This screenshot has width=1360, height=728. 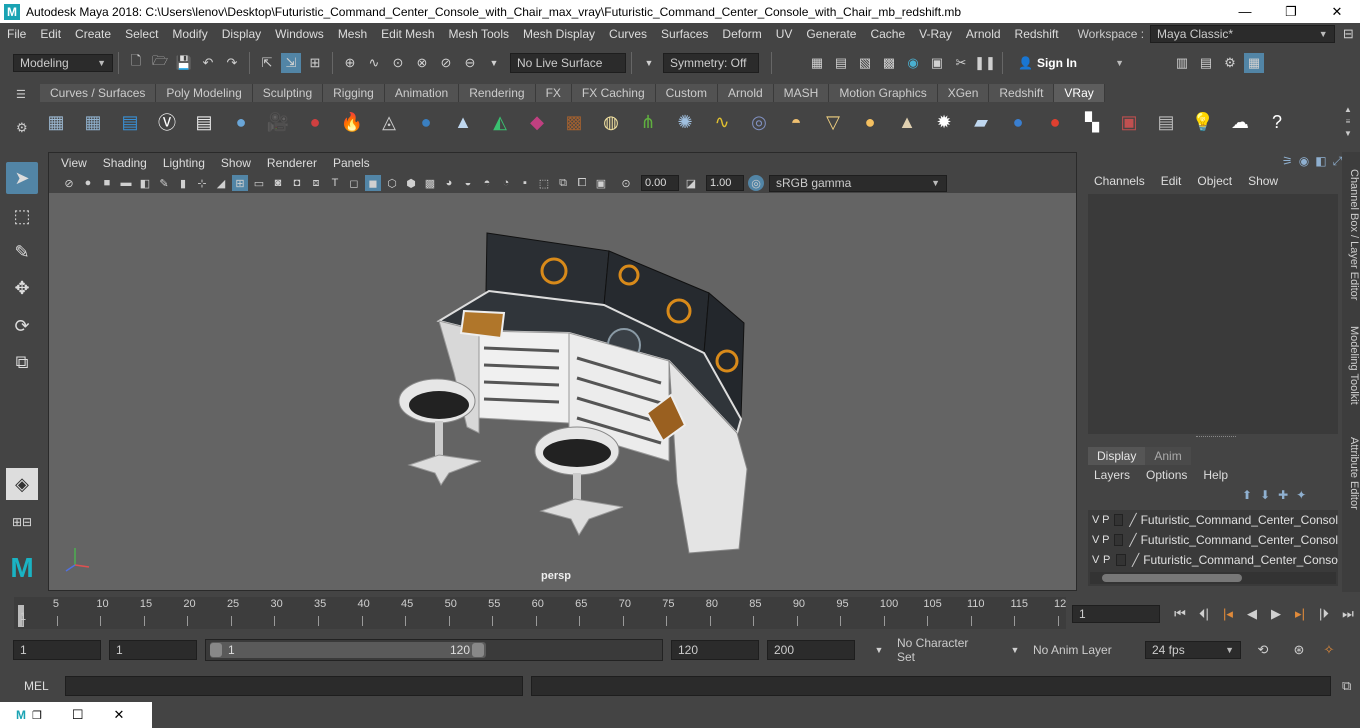 I want to click on help-icon: ?, so click(x=1277, y=122).